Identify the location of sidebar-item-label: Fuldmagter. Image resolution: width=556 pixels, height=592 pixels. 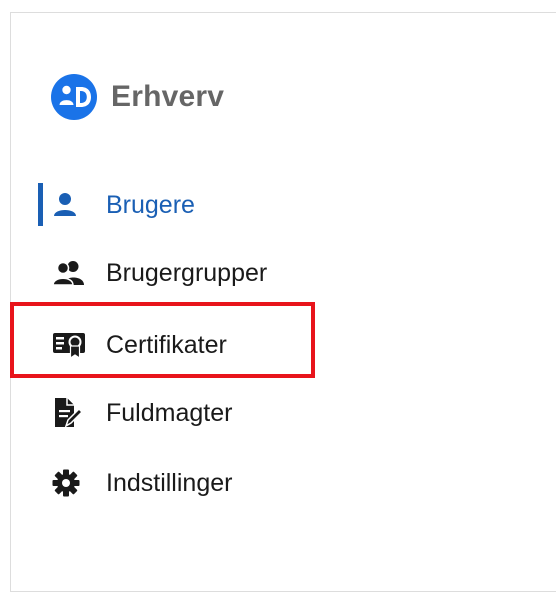
(169, 412).